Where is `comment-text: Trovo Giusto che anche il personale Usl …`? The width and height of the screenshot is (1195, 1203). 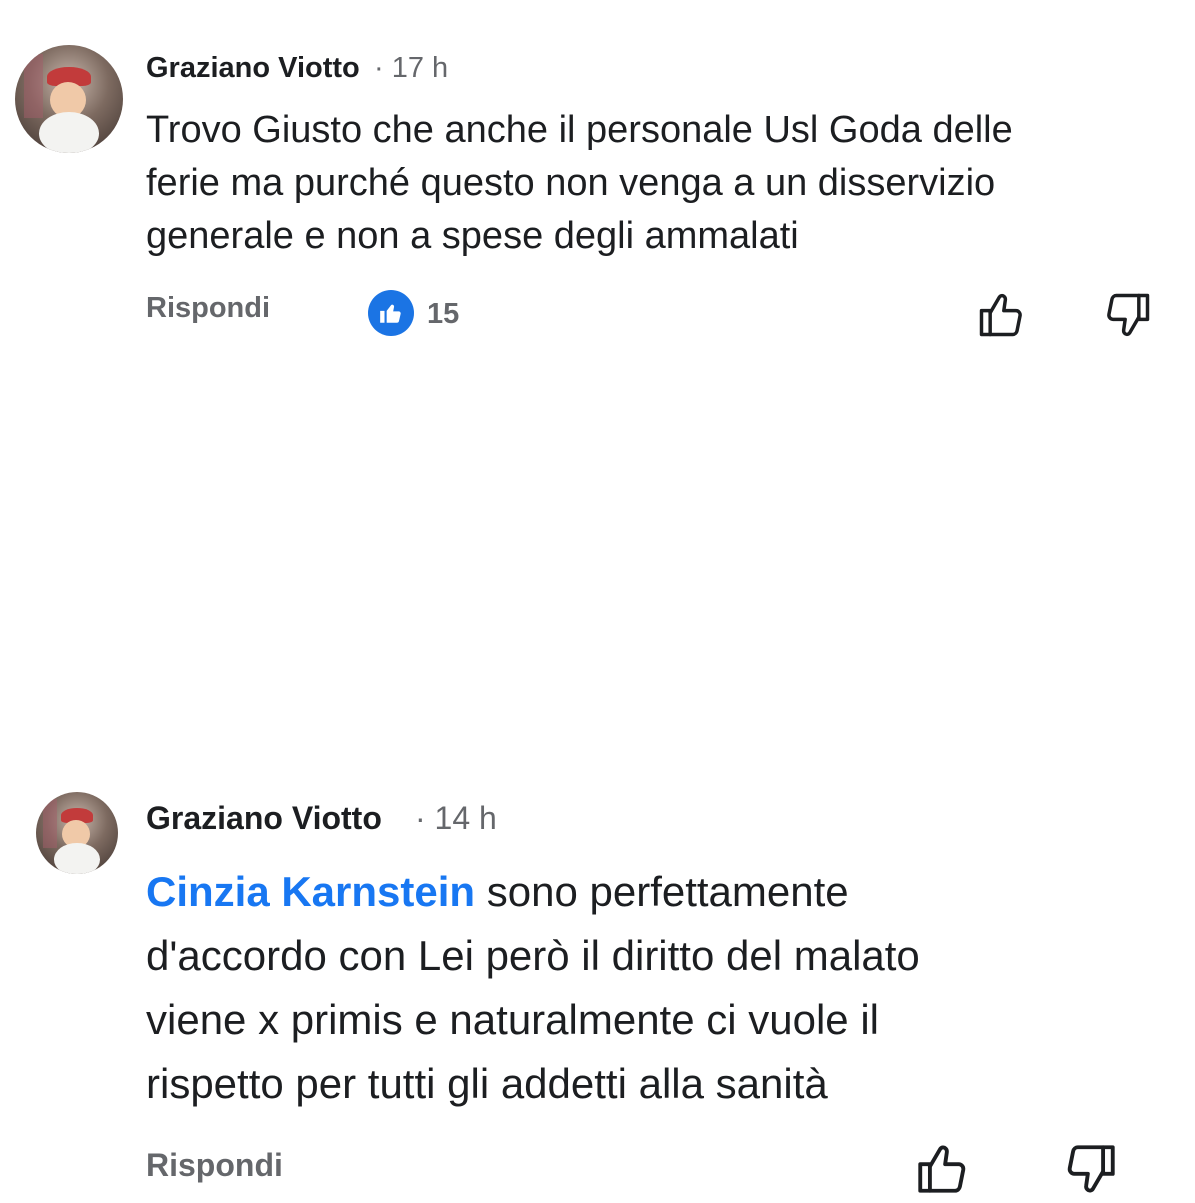
comment-text: Trovo Giusto che anche il personale Usl … is located at coordinates (579, 183).